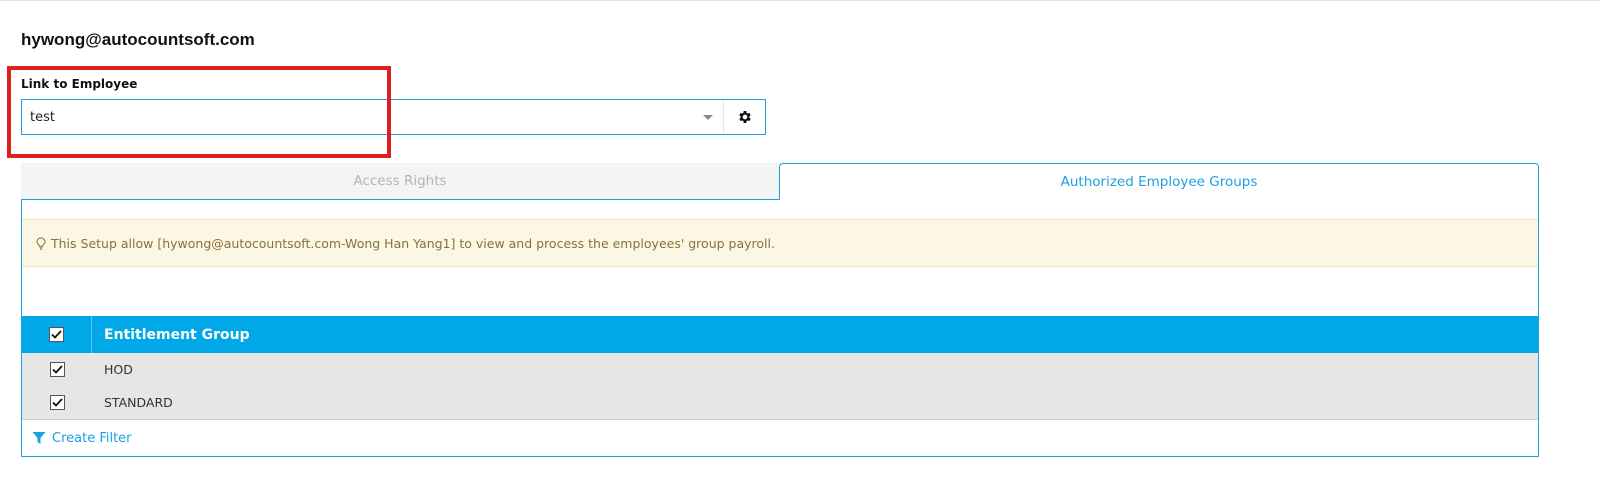 Image resolution: width=1600 pixels, height=477 pixels. What do you see at coordinates (138, 402) in the screenshot?
I see `entitlement-group-cell: STANDARD` at bounding box center [138, 402].